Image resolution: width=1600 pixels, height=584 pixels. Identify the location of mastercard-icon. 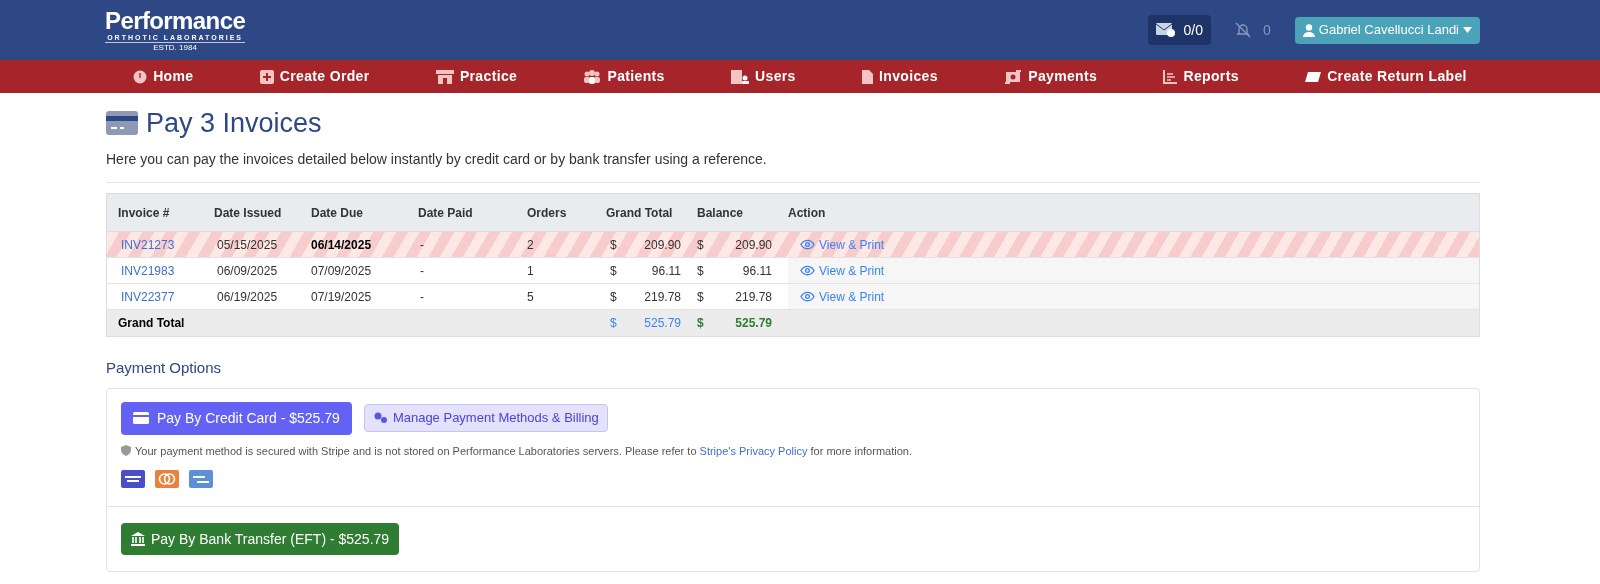
(167, 479).